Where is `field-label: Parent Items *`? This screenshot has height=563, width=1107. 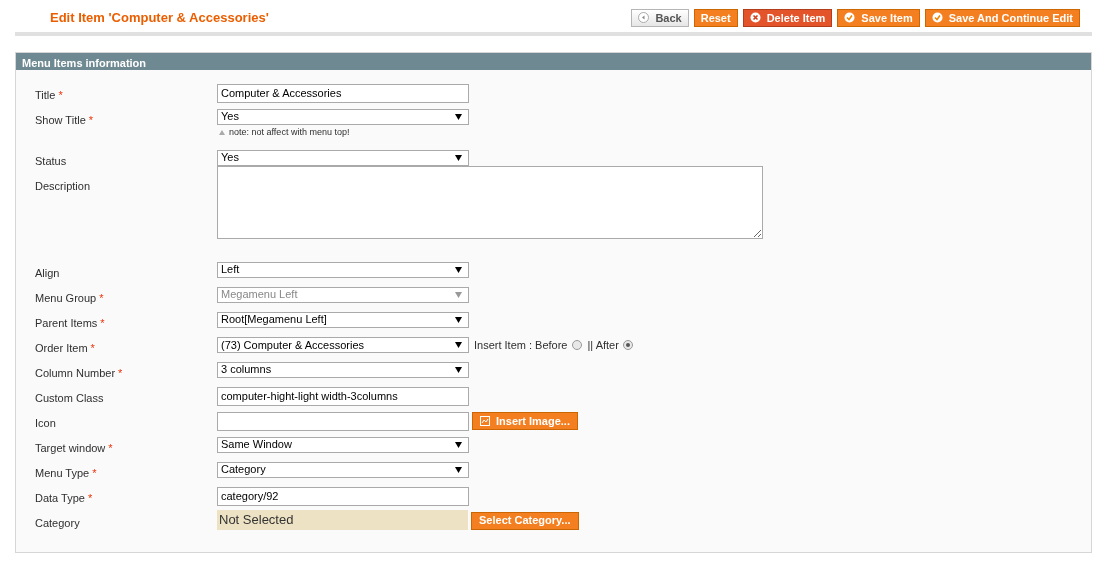 field-label: Parent Items * is located at coordinates (70, 323).